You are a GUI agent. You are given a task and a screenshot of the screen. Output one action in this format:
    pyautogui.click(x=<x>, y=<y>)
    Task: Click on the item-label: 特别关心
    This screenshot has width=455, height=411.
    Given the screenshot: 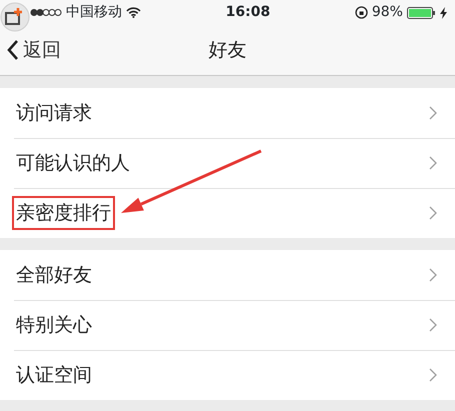 What is the action you would take?
    pyautogui.click(x=54, y=325)
    